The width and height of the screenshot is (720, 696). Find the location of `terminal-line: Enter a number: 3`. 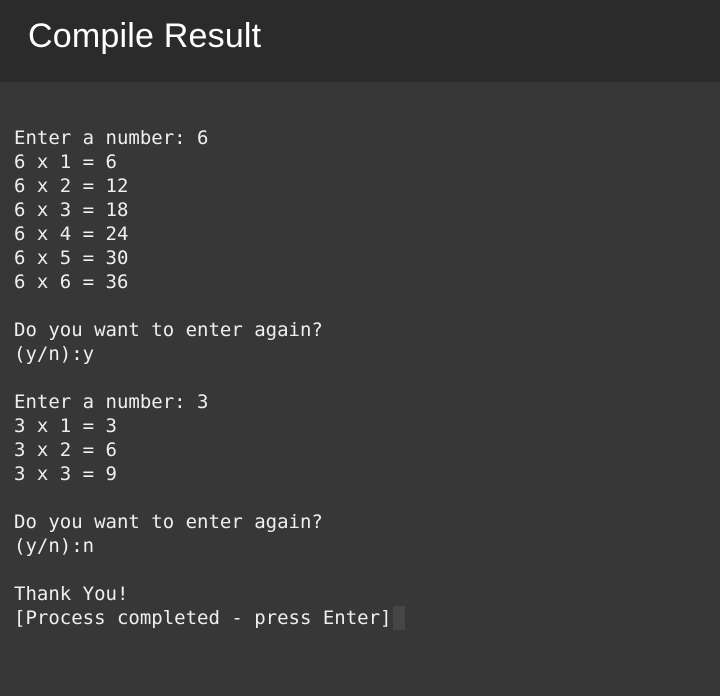

terminal-line: Enter a number: 3 is located at coordinates (111, 402).